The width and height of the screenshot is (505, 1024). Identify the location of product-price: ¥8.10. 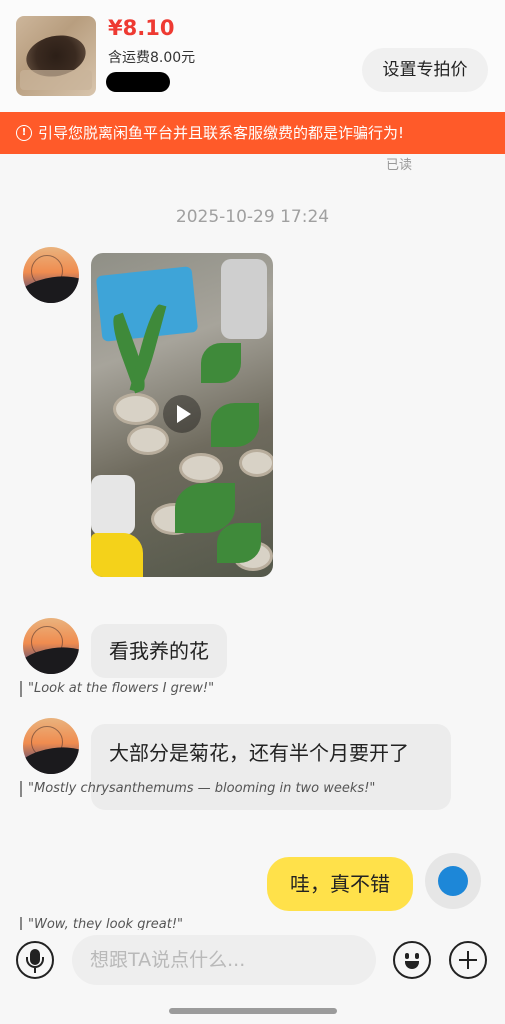
(141, 28).